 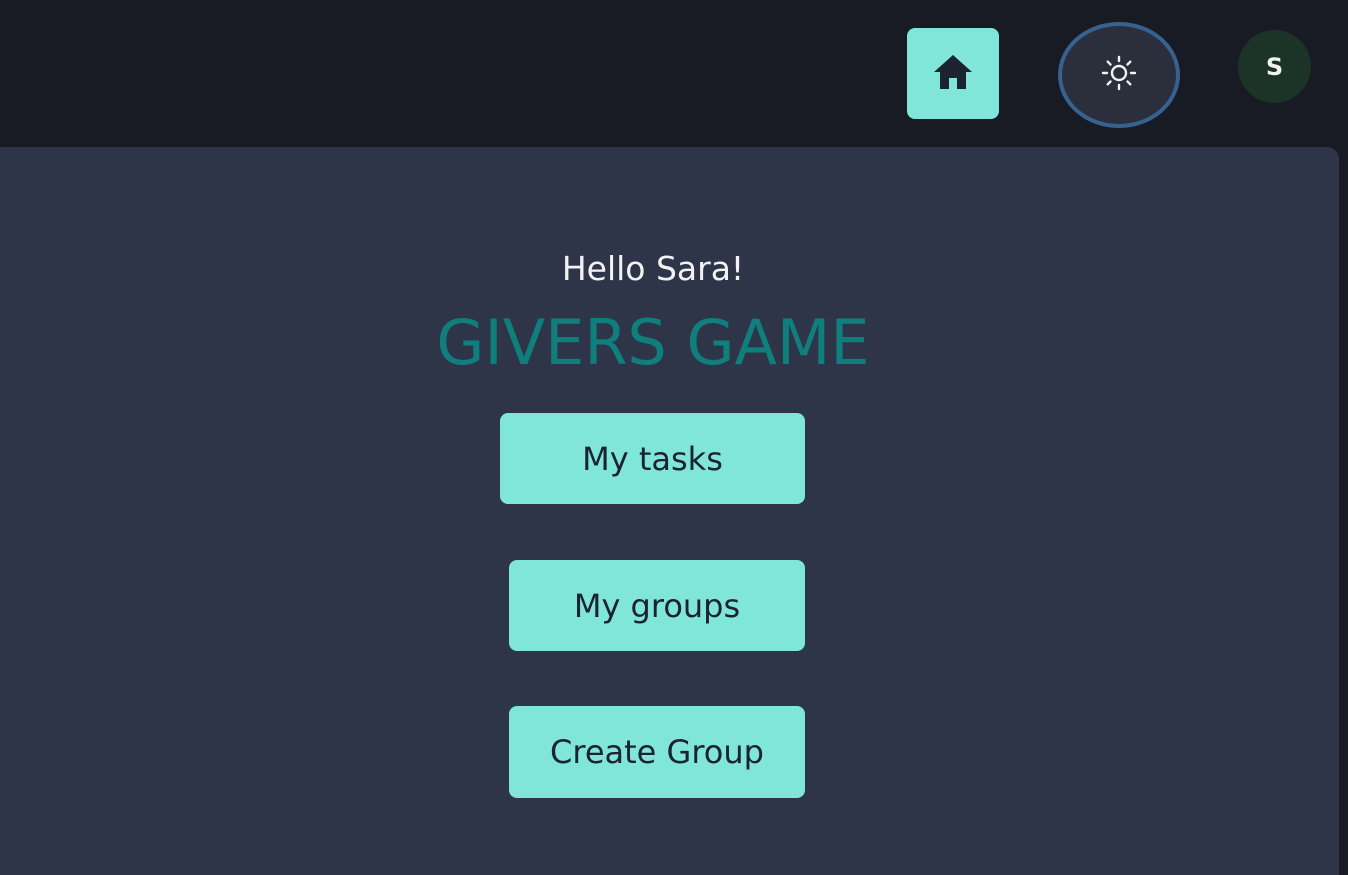 I want to click on my-tasks-label: My tasks, so click(x=652, y=458).